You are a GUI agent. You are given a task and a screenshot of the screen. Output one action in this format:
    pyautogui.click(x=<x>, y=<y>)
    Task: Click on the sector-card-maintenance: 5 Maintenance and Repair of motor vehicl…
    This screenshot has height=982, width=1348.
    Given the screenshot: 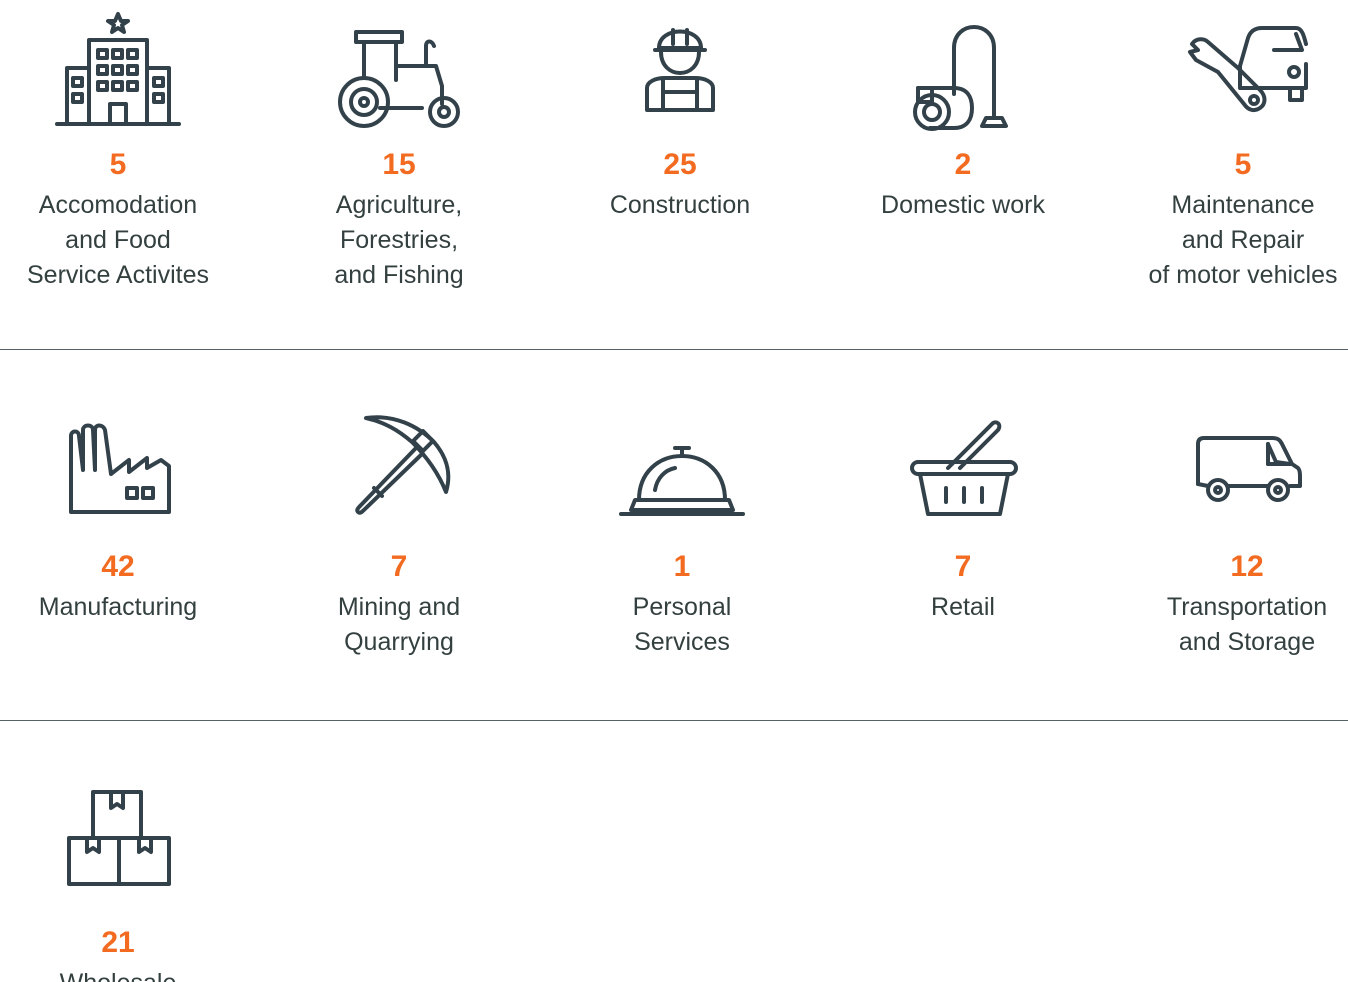 What is the action you would take?
    pyautogui.click(x=1230, y=150)
    